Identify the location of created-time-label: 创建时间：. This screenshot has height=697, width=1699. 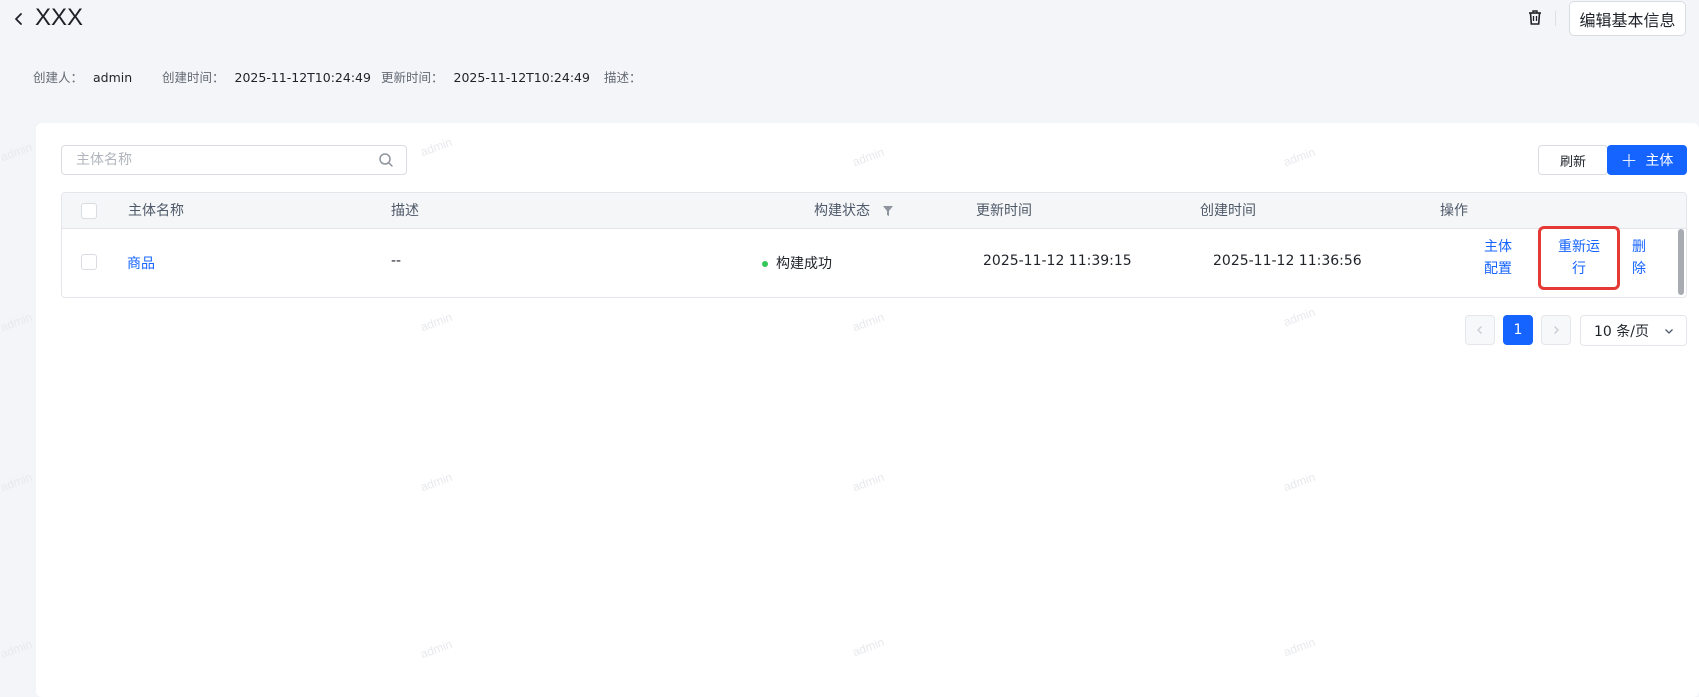
(193, 77).